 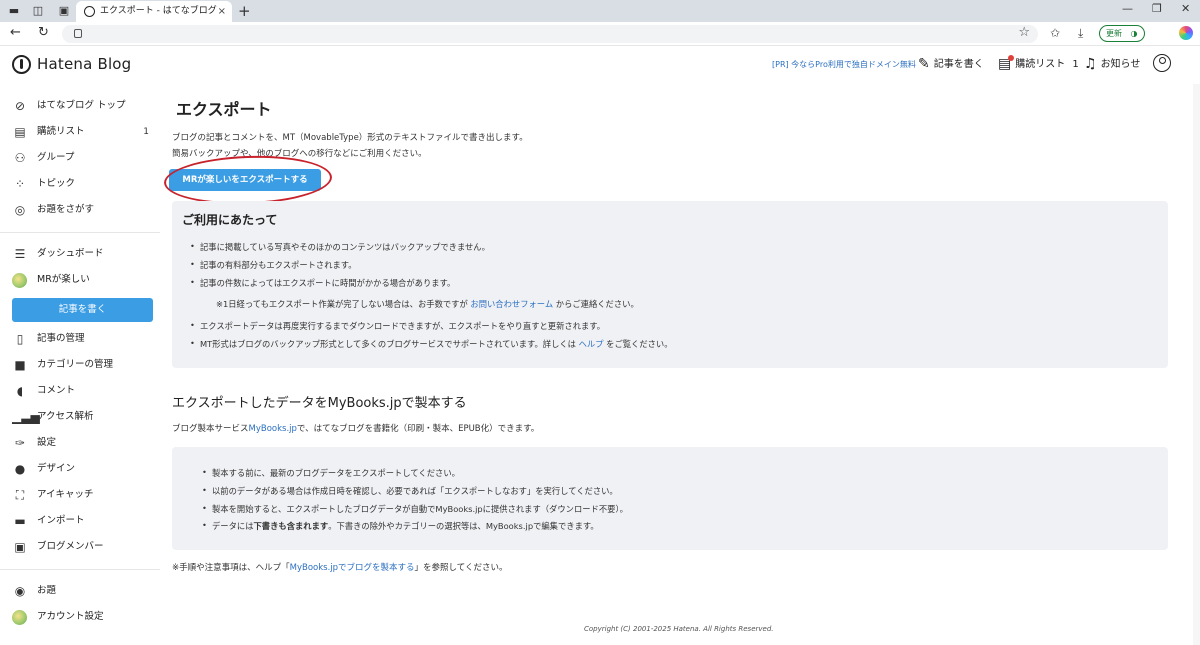 What do you see at coordinates (273, 429) in the screenshot?
I see `mybooks-link: MyBooks.jp` at bounding box center [273, 429].